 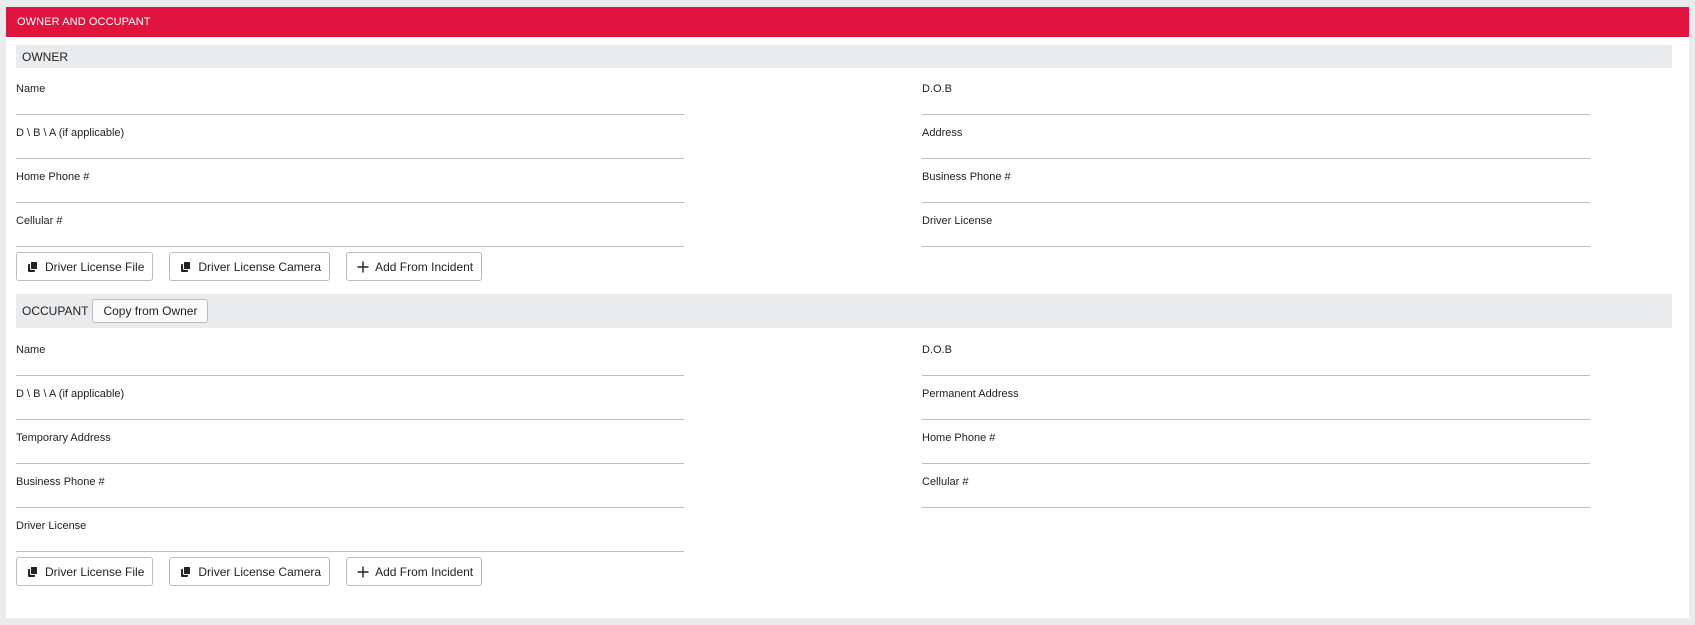 I want to click on owner-home-phone-field: Home Phone #, so click(x=350, y=183).